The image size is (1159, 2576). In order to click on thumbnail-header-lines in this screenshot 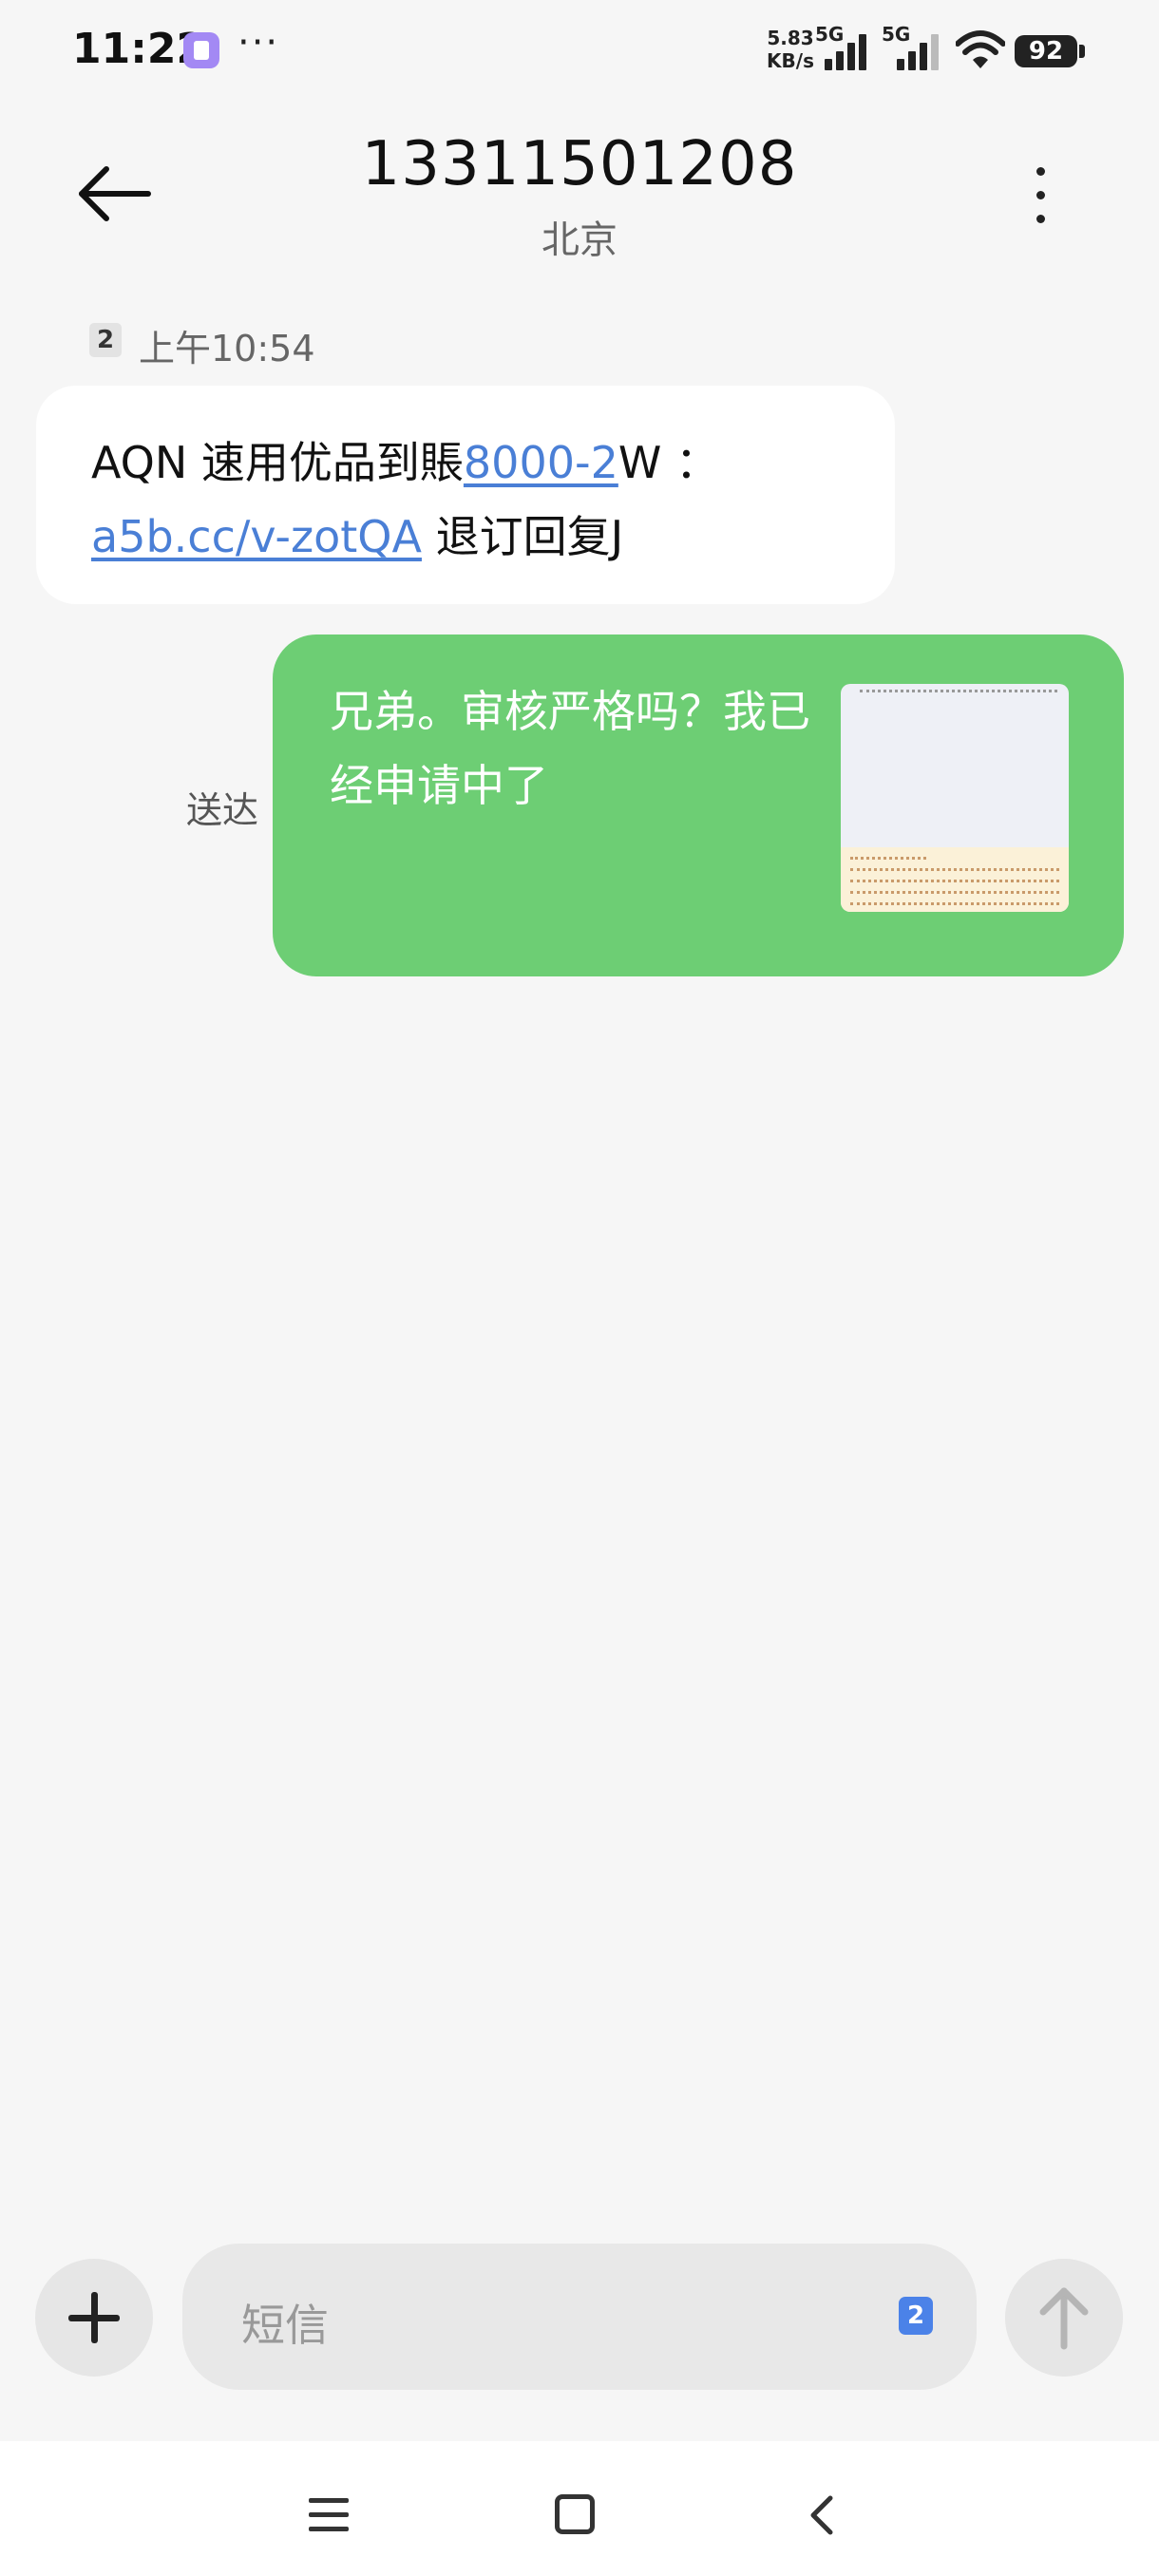, I will do `click(958, 692)`.